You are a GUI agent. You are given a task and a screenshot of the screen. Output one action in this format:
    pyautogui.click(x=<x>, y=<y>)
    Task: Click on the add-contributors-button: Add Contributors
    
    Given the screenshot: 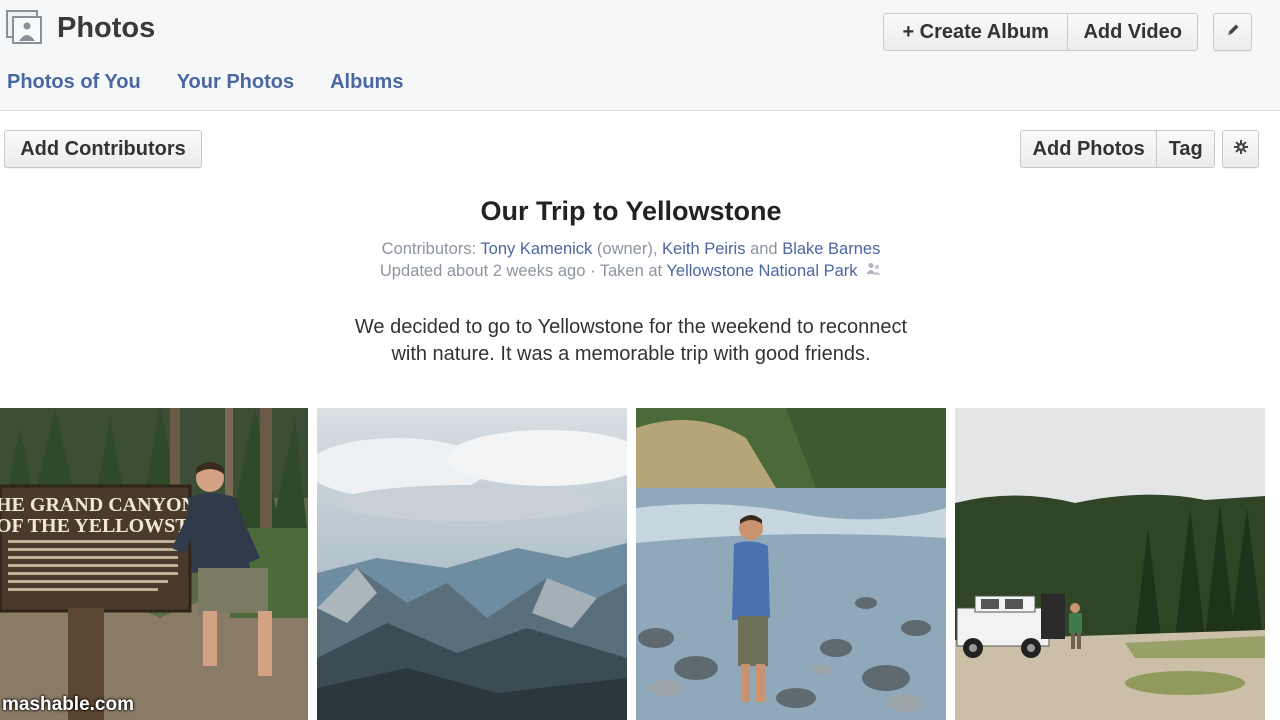 What is the action you would take?
    pyautogui.click(x=103, y=149)
    